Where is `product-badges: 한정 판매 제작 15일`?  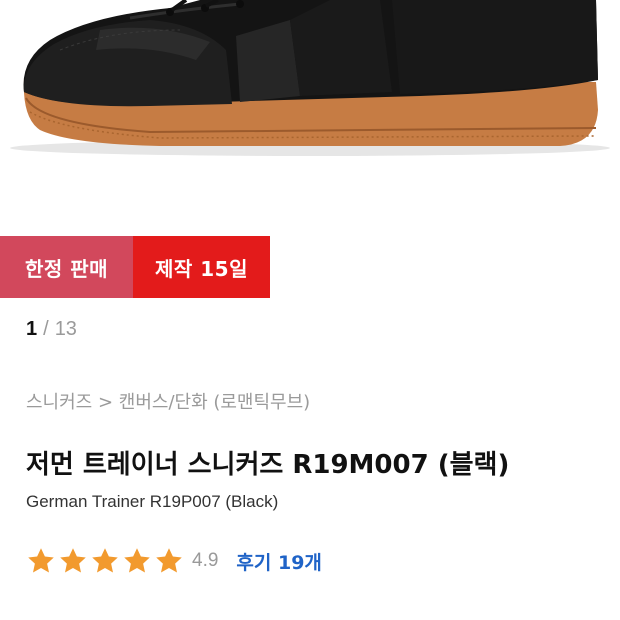 product-badges: 한정 판매 제작 15일 is located at coordinates (135, 267).